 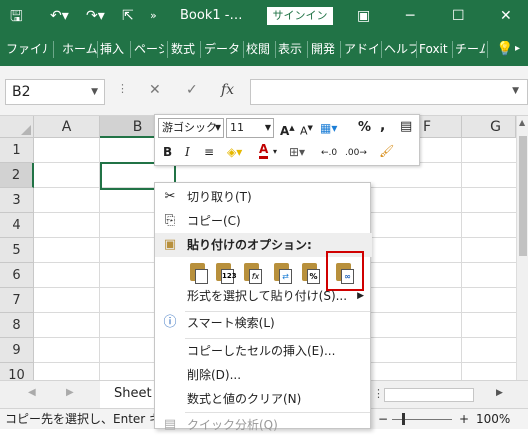 I want to click on chevron-down-icon: ▾, so click(x=275, y=152).